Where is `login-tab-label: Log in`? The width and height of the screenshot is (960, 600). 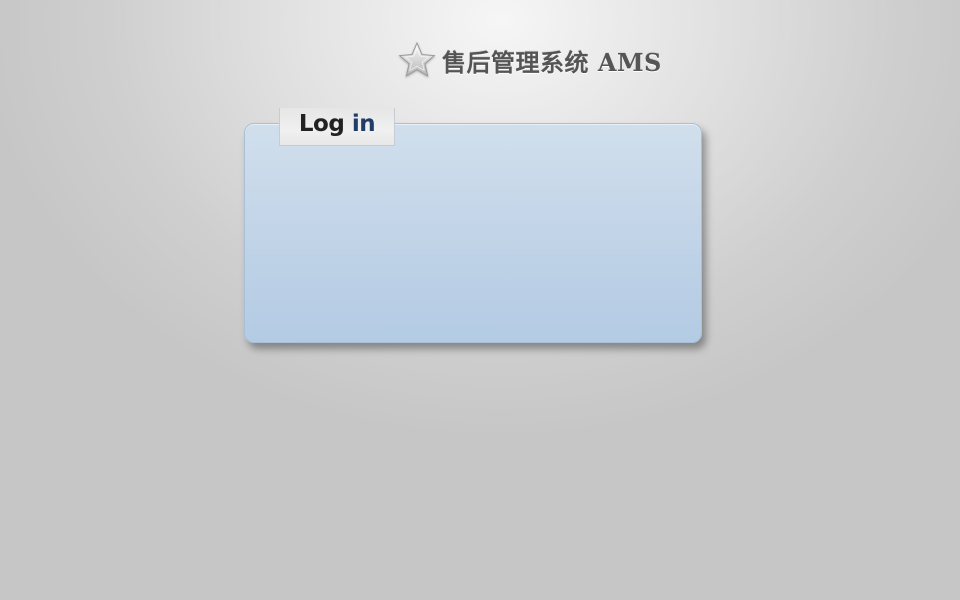 login-tab-label: Log in is located at coordinates (337, 123).